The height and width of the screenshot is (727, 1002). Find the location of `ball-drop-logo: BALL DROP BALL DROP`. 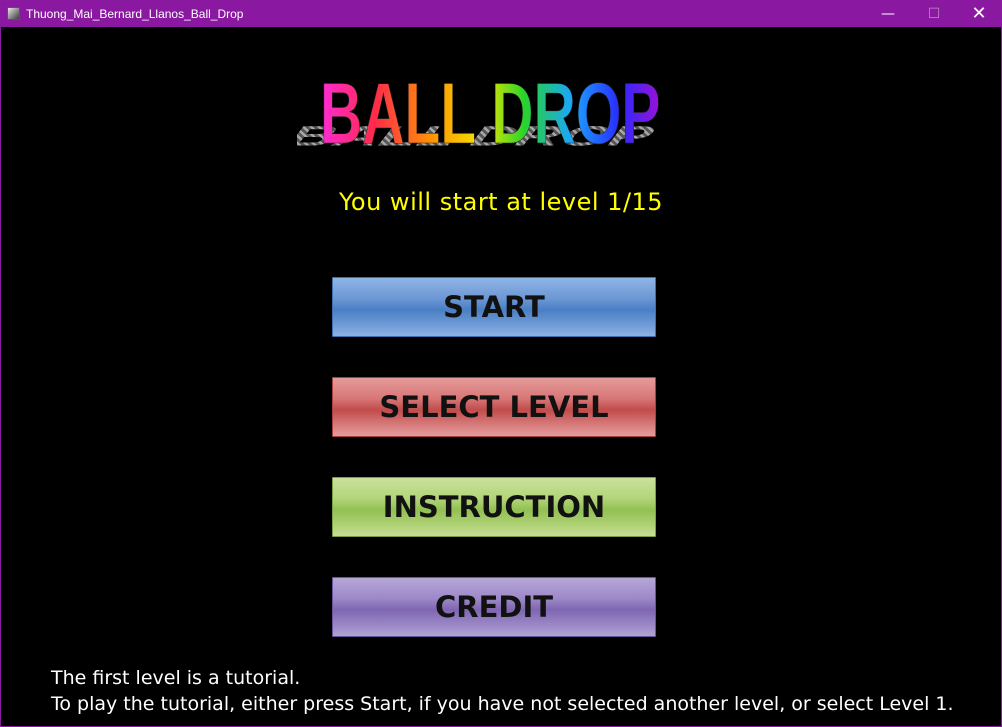

ball-drop-logo: BALL DROP BALL DROP is located at coordinates (481, 112).